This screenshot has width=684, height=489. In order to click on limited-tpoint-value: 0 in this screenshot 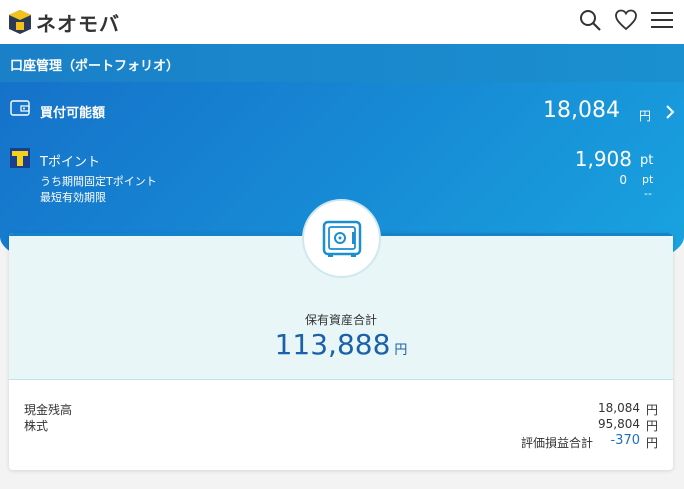, I will do `click(623, 180)`.